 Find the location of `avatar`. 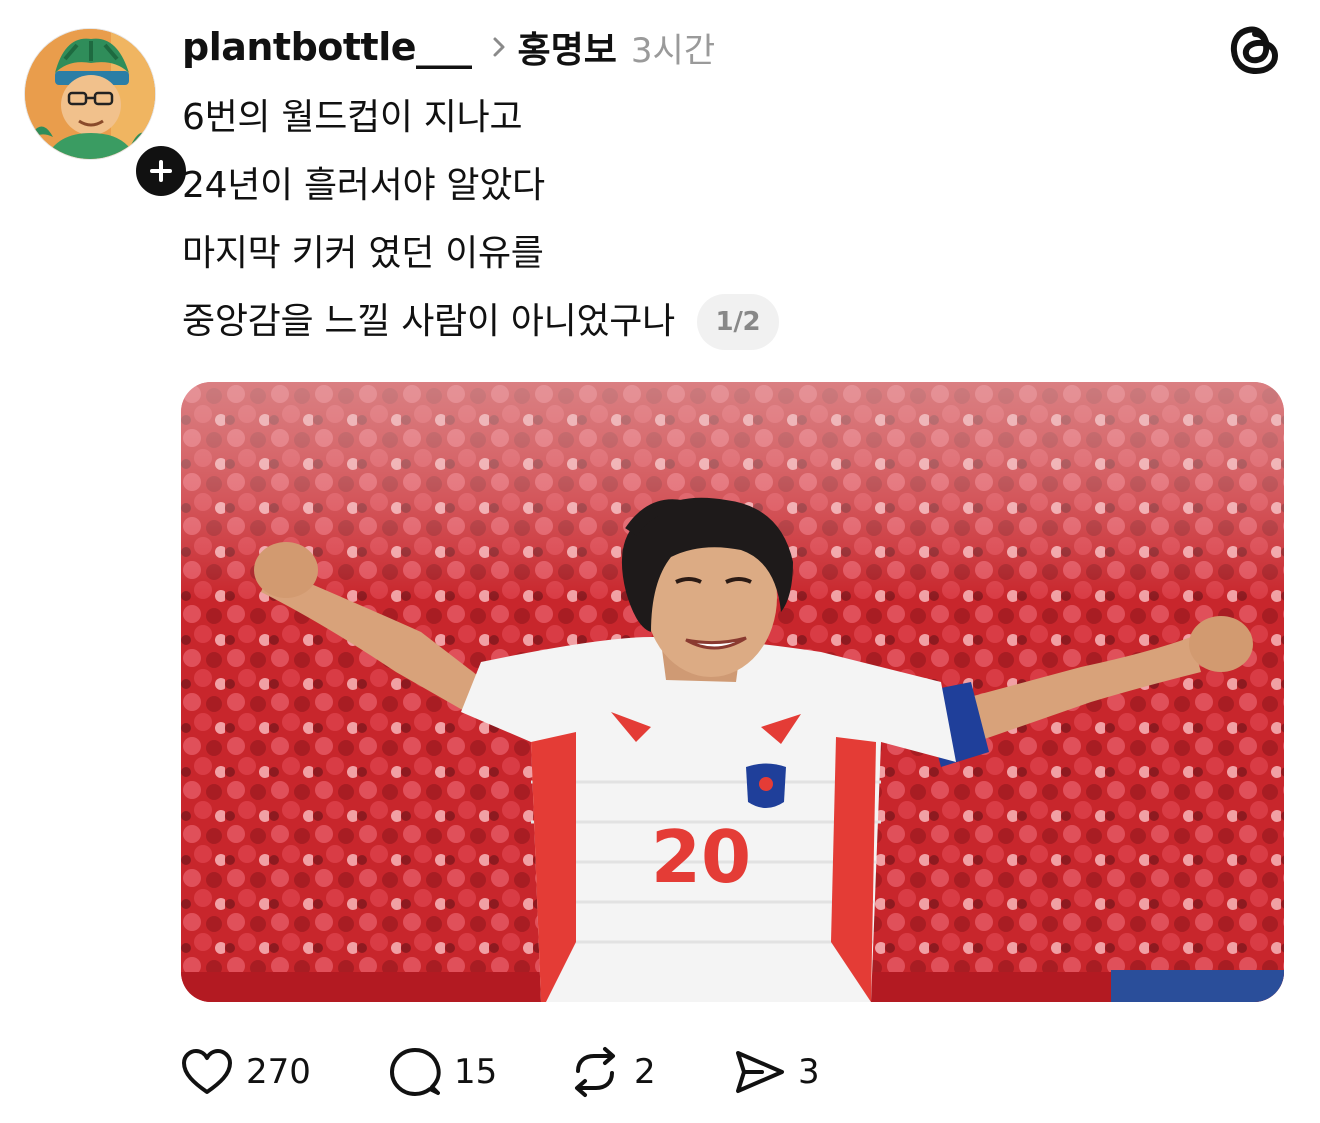

avatar is located at coordinates (90, 94).